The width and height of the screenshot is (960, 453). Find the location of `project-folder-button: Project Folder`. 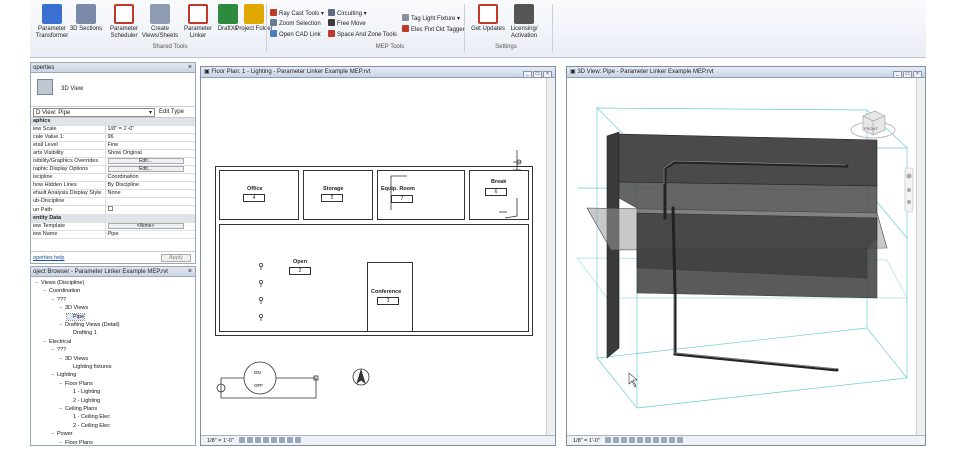

project-folder-button: Project Folder is located at coordinates (254, 18).